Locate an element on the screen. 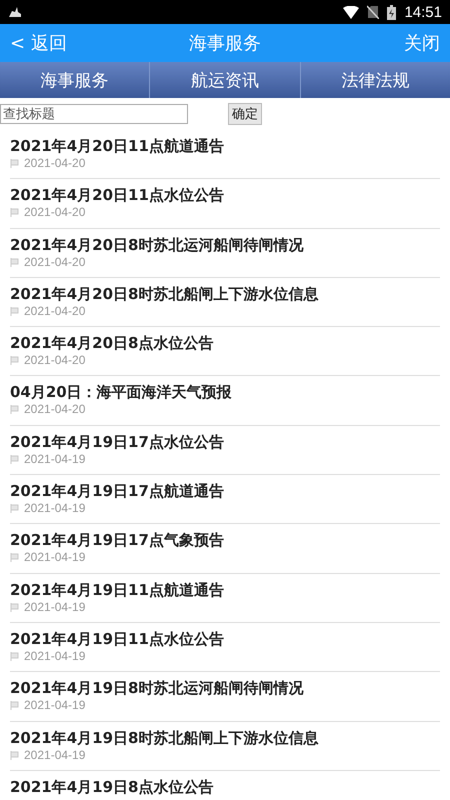 The width and height of the screenshot is (450, 800). news-title: 2021年4月20日8时苏北船闸上下游水位信息 is located at coordinates (164, 293).